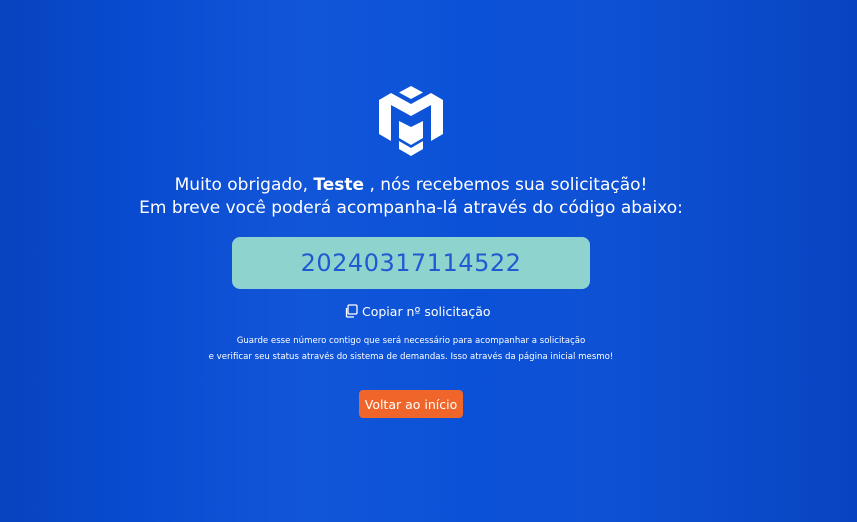  I want to click on back-to-home-button: Voltar ao início, so click(411, 404).